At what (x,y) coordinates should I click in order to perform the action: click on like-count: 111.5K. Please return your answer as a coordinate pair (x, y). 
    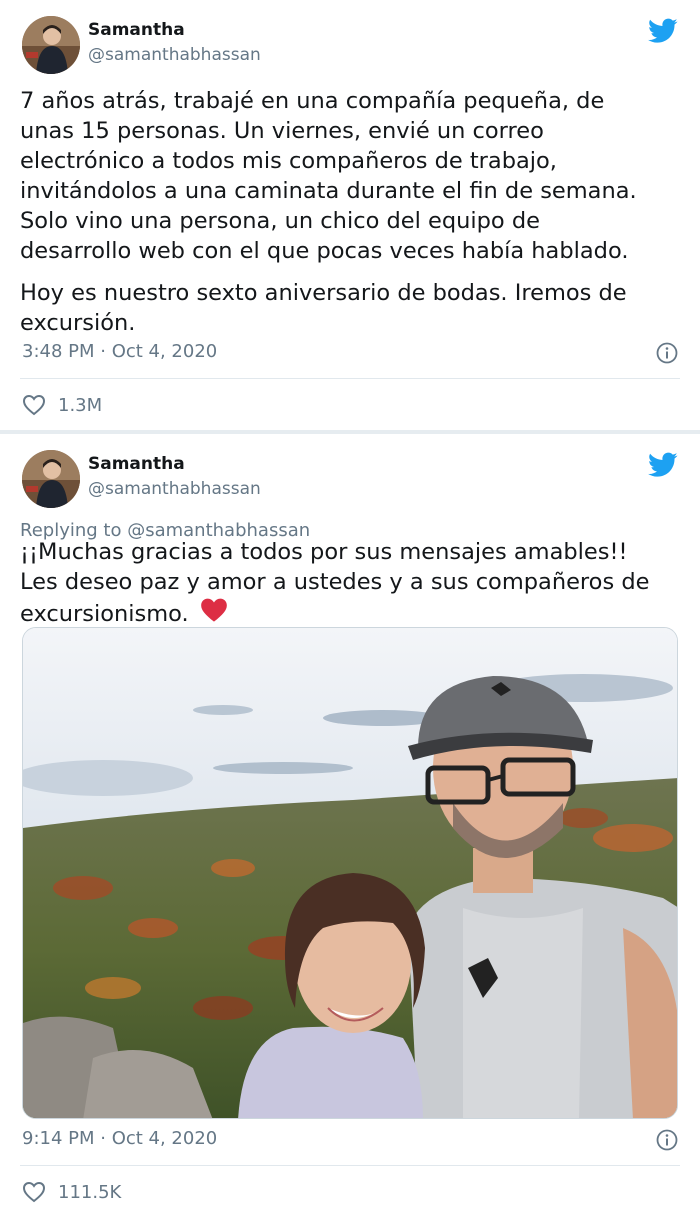
    Looking at the image, I should click on (90, 1192).